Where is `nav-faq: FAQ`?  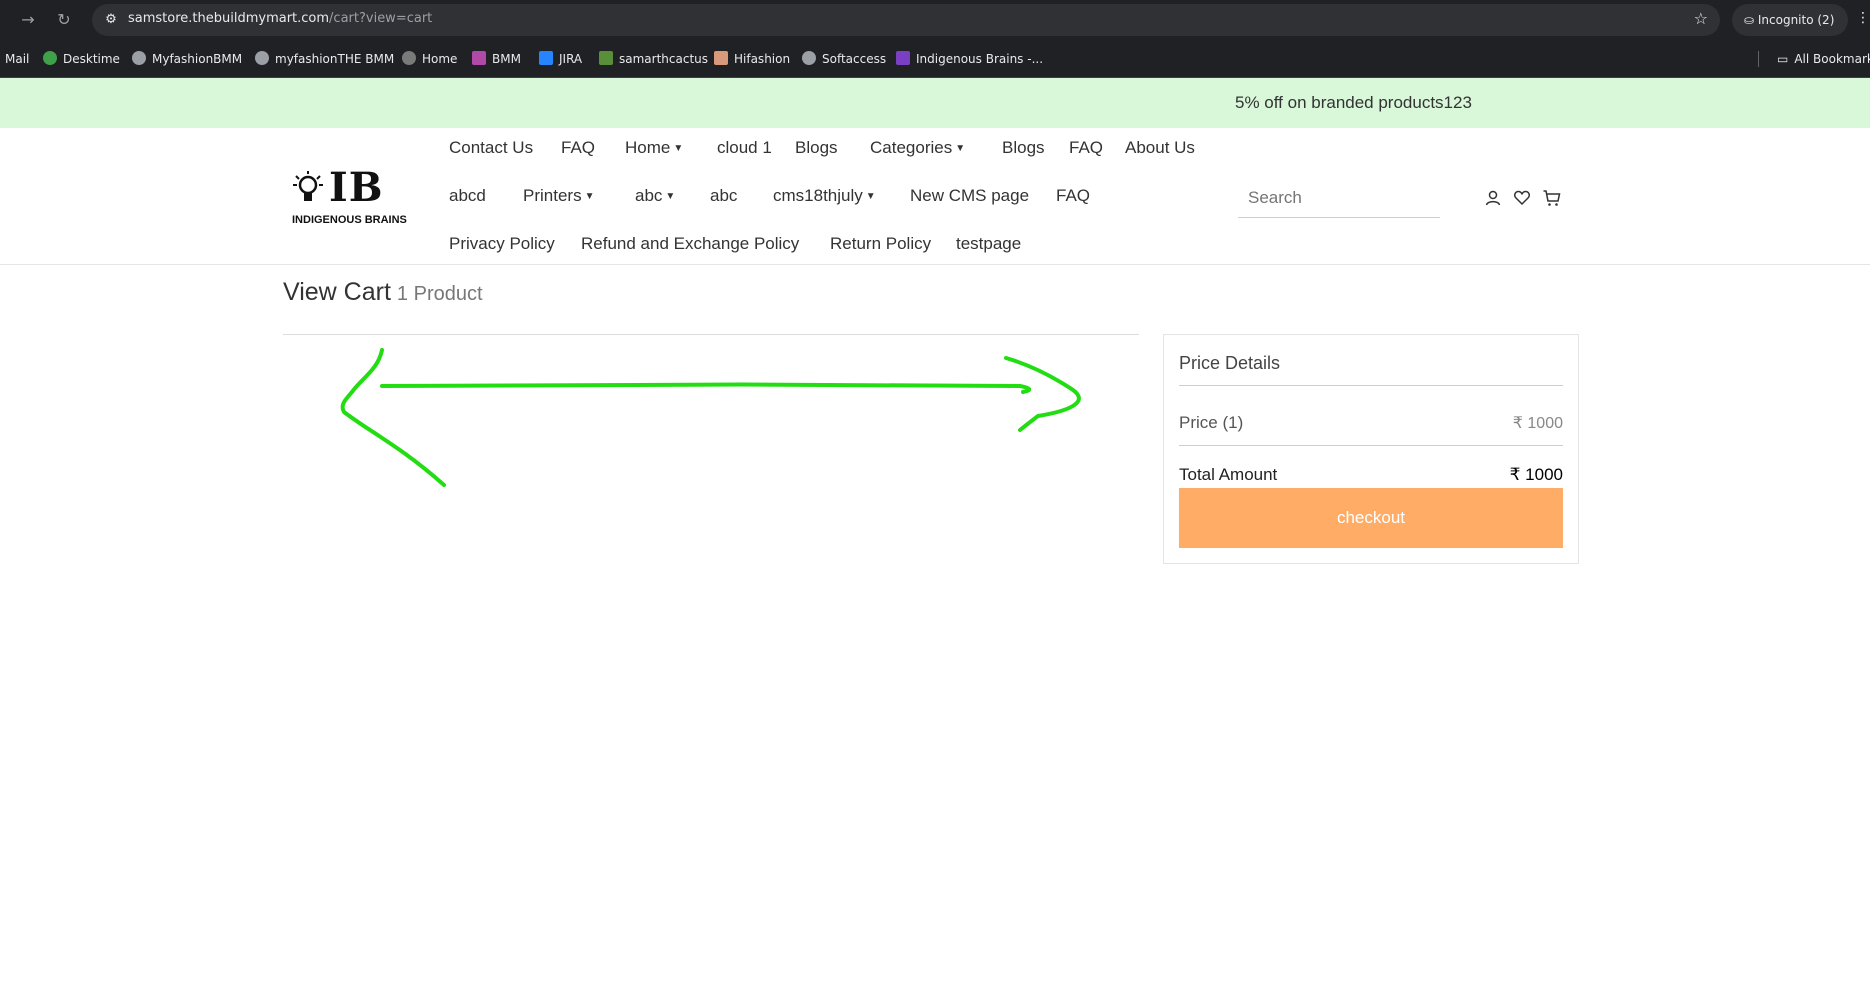
nav-faq: FAQ is located at coordinates (578, 148).